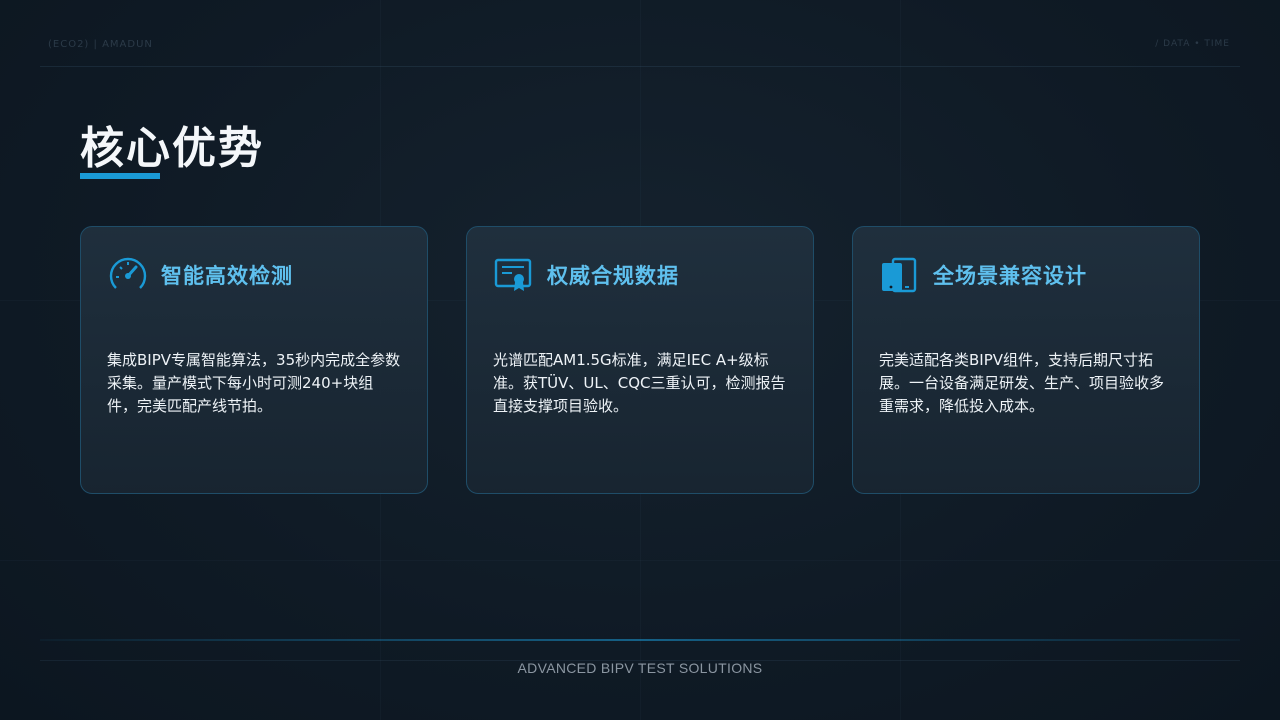 This screenshot has height=720, width=1280. What do you see at coordinates (640, 66) in the screenshot?
I see `top-divider` at bounding box center [640, 66].